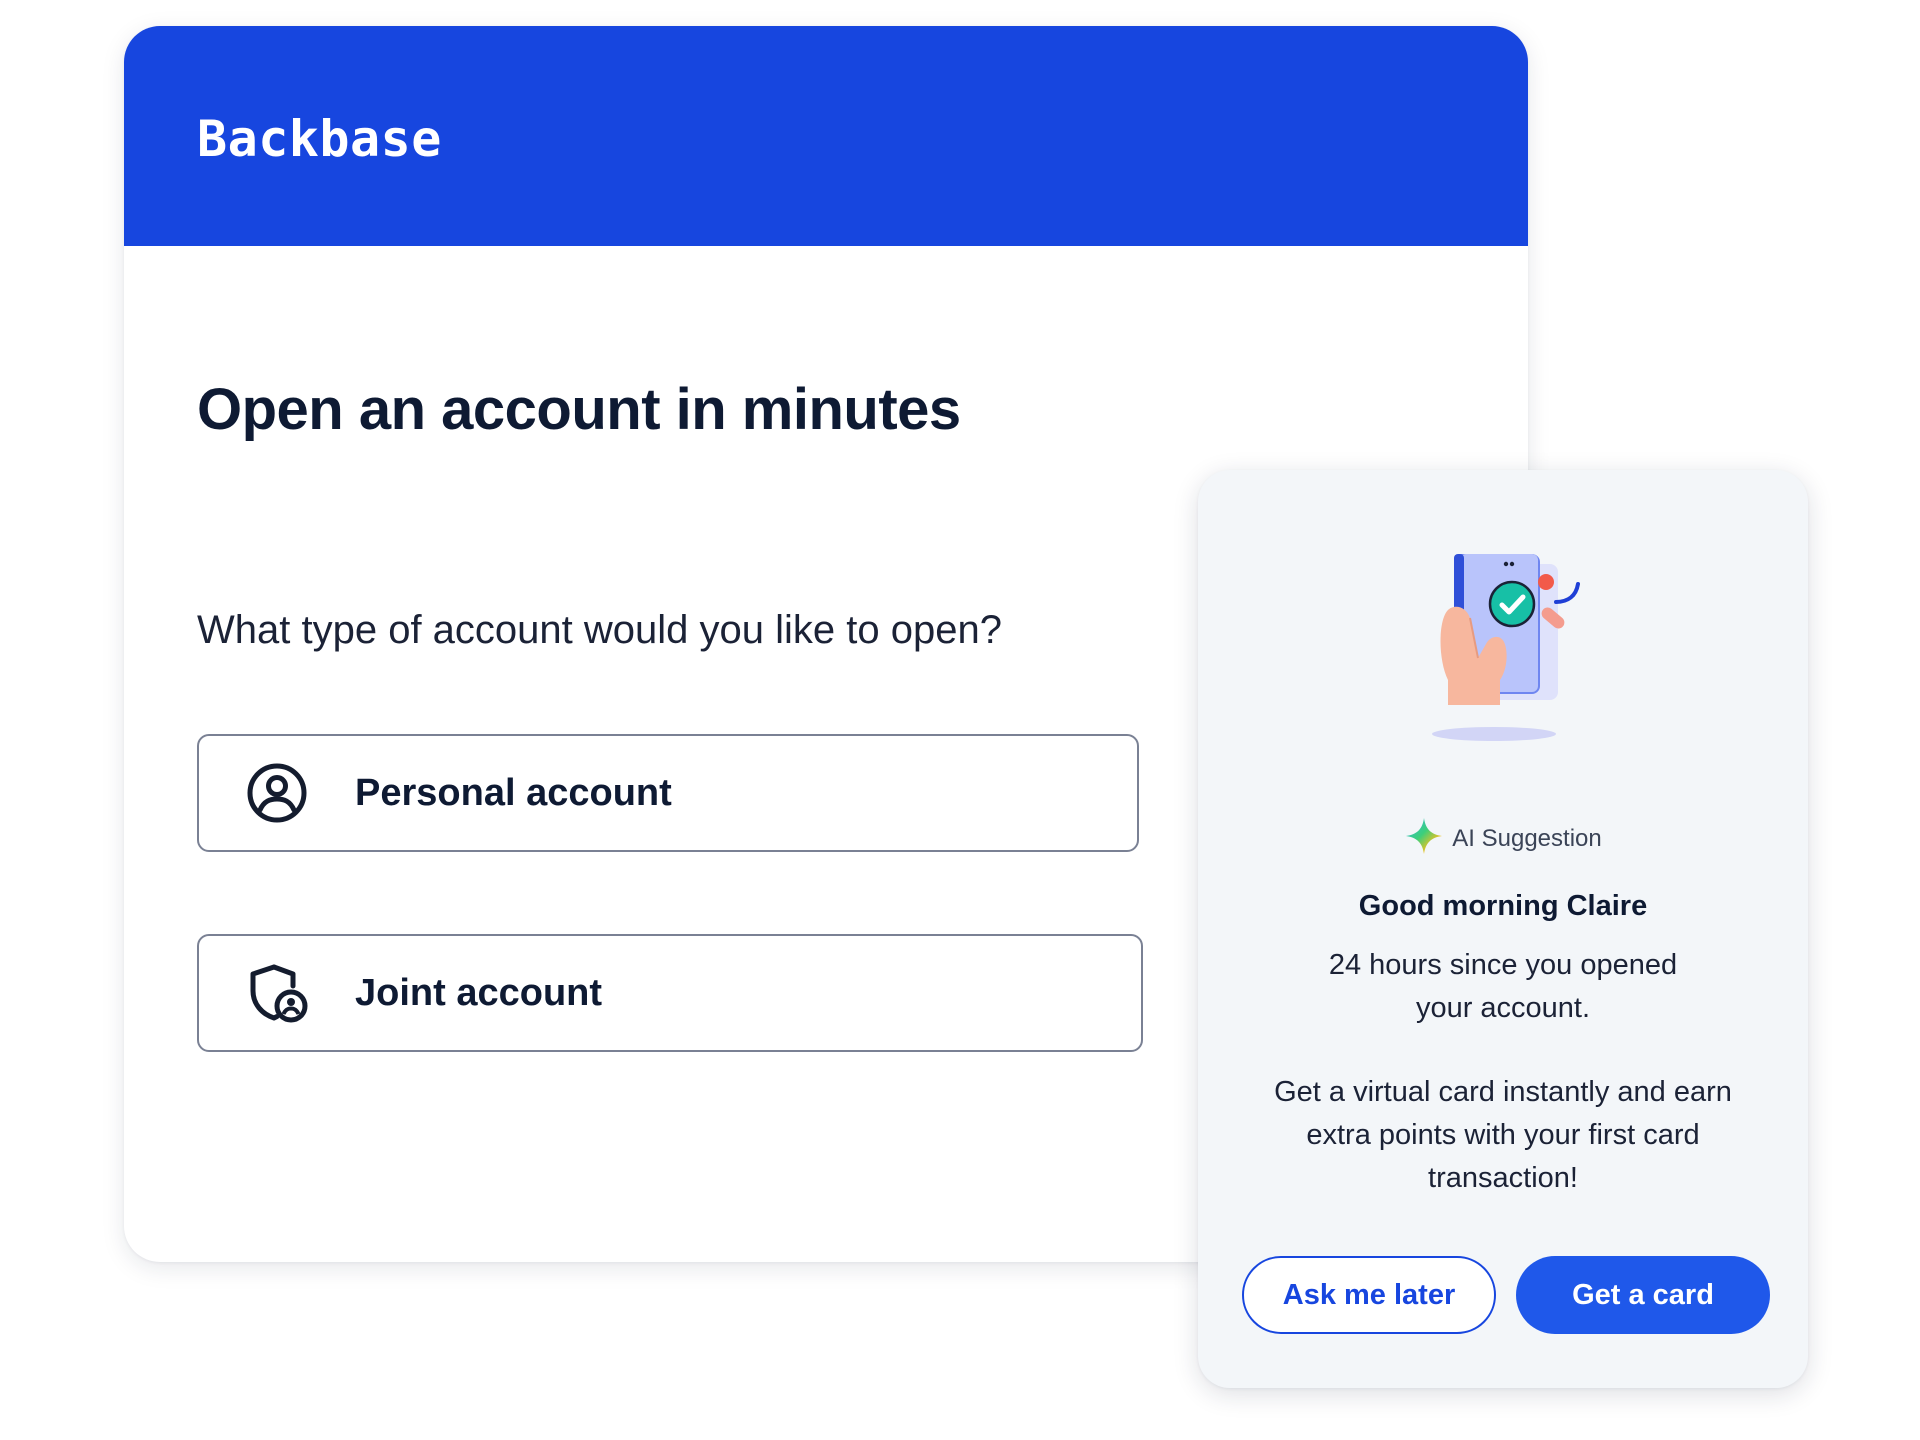  Describe the element at coordinates (1527, 838) in the screenshot. I see `ai-suggestion-label: AI Suggestion` at that location.